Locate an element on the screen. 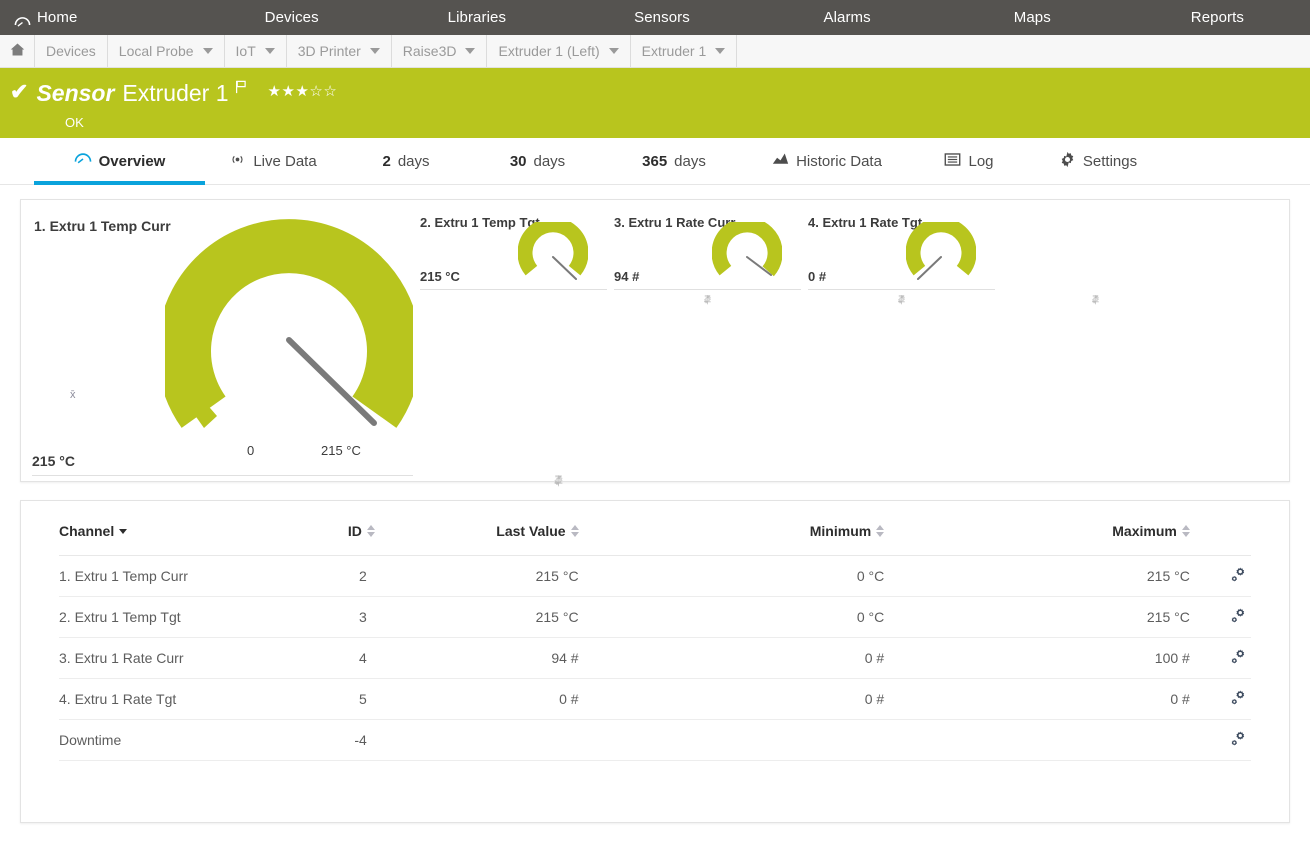 This screenshot has height=863, width=1310. breadcrumb-home-button is located at coordinates (17, 51).